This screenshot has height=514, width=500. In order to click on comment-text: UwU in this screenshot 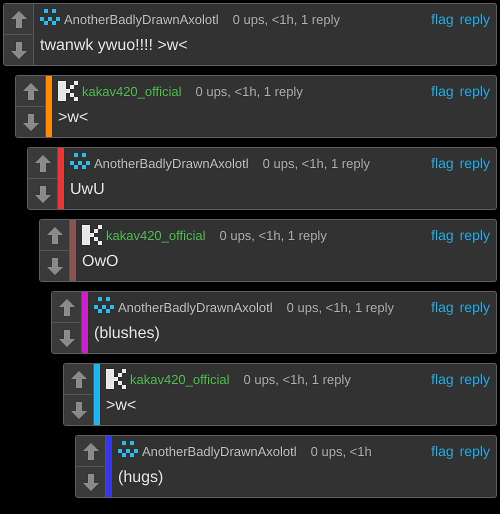, I will do `click(88, 190)`.